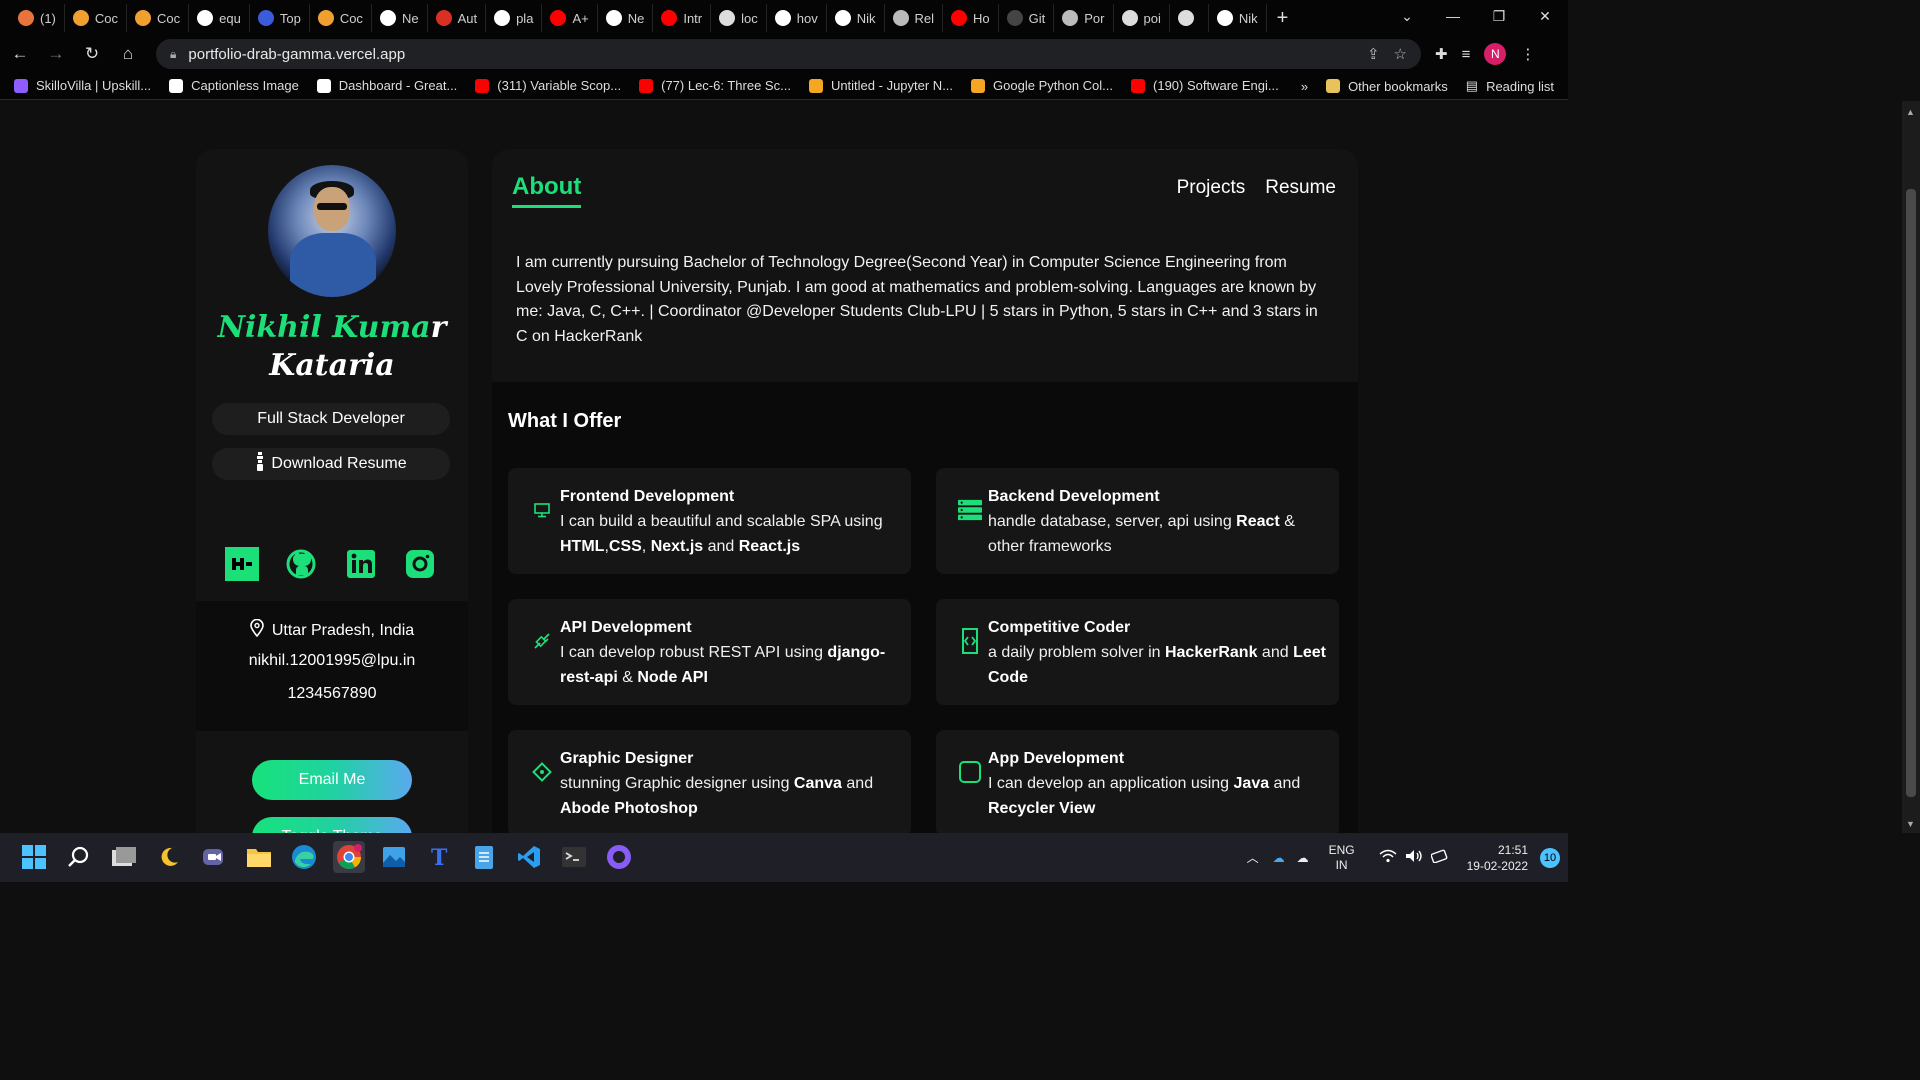 The image size is (1920, 1080). I want to click on browser-tab: Rel, so click(914, 18).